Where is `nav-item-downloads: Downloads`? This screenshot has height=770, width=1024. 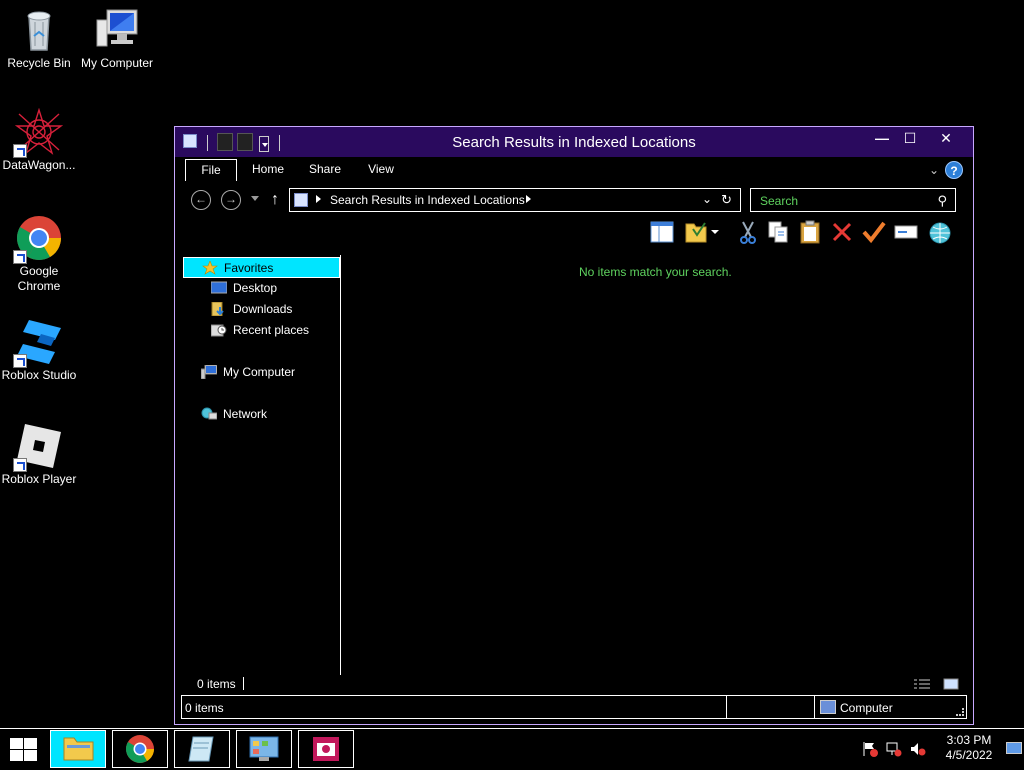 nav-item-downloads: Downloads is located at coordinates (261, 309).